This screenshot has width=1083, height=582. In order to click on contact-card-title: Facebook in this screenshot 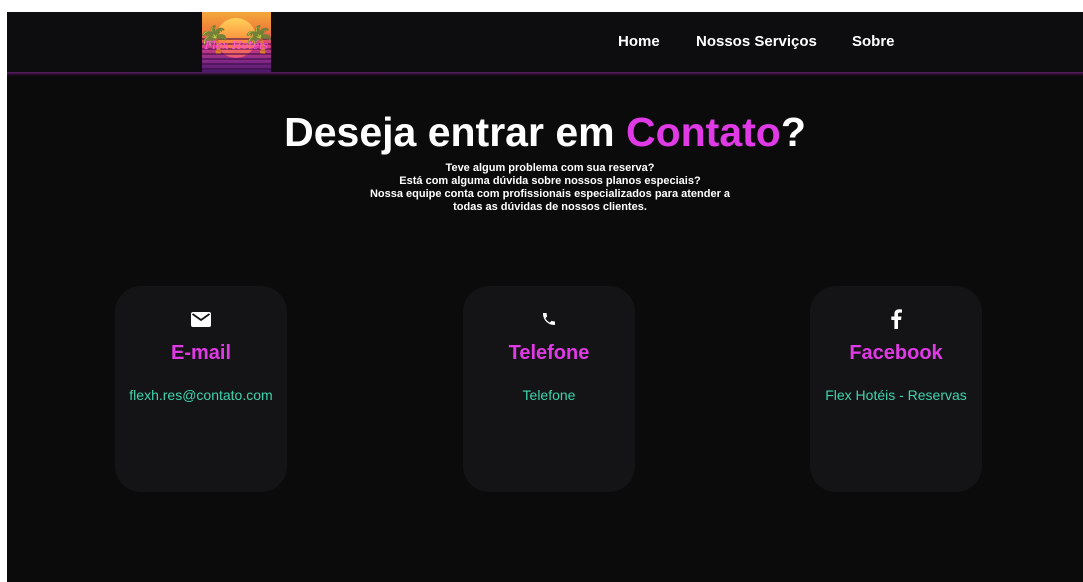, I will do `click(896, 353)`.